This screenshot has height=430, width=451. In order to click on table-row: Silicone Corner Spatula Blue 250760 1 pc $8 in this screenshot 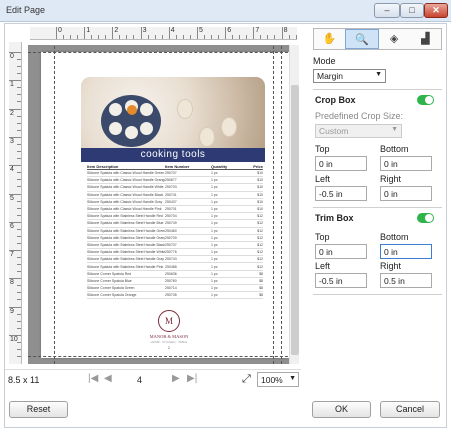, I will do `click(175, 281)`.